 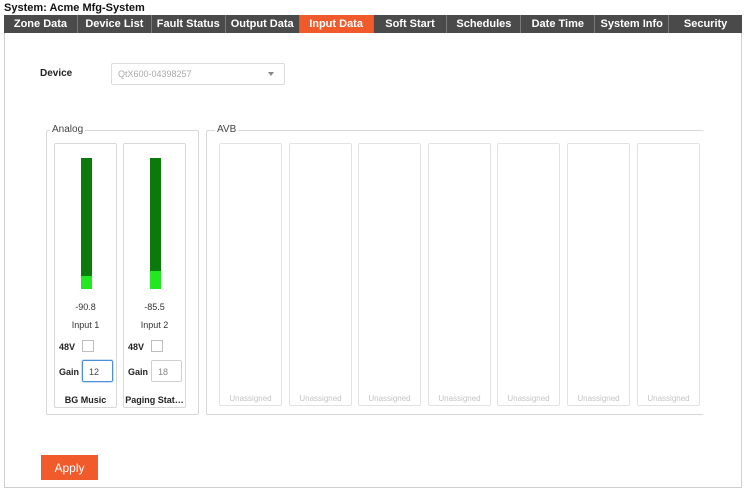 What do you see at coordinates (68, 129) in the screenshot?
I see `analog-legend: Analog` at bounding box center [68, 129].